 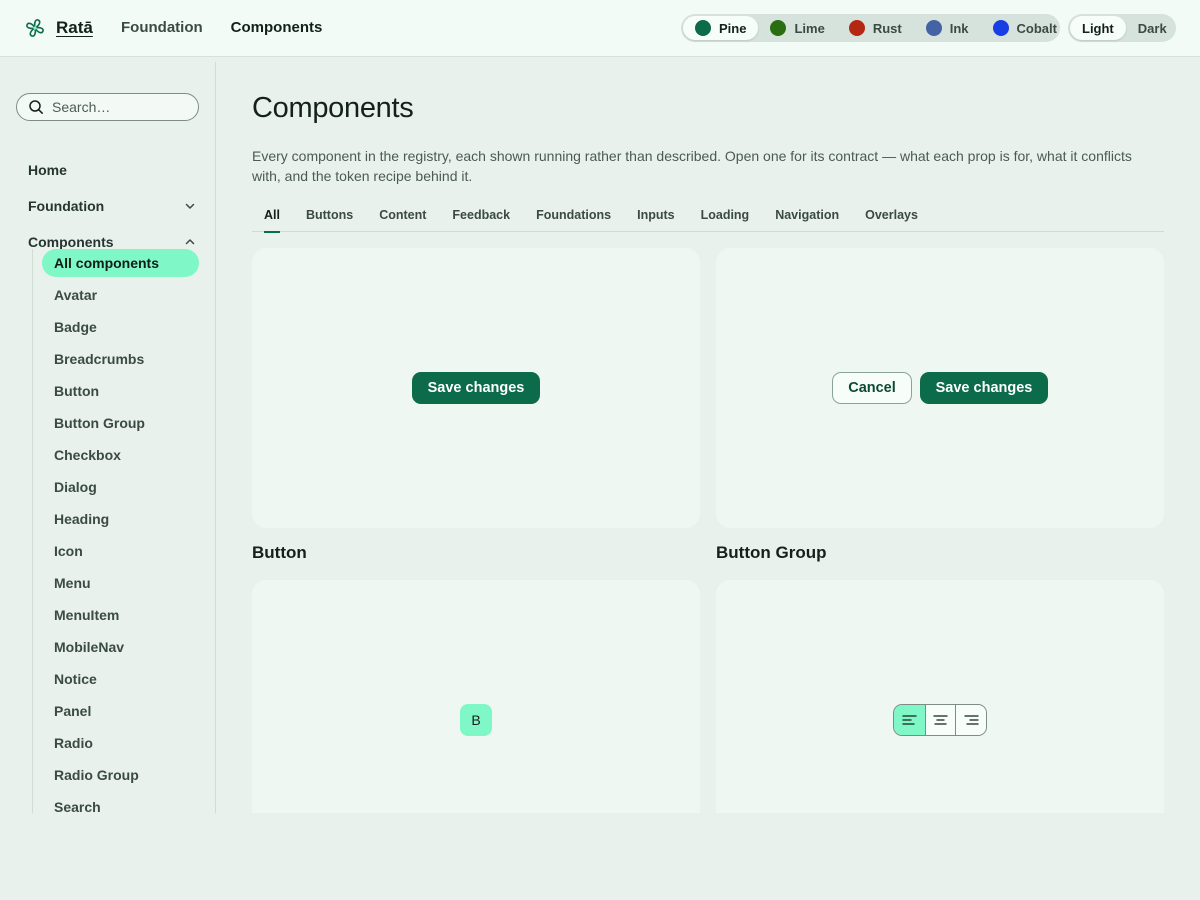 I want to click on sidebar-item-breadcrumbs: Breadcrumbs, so click(x=120, y=359).